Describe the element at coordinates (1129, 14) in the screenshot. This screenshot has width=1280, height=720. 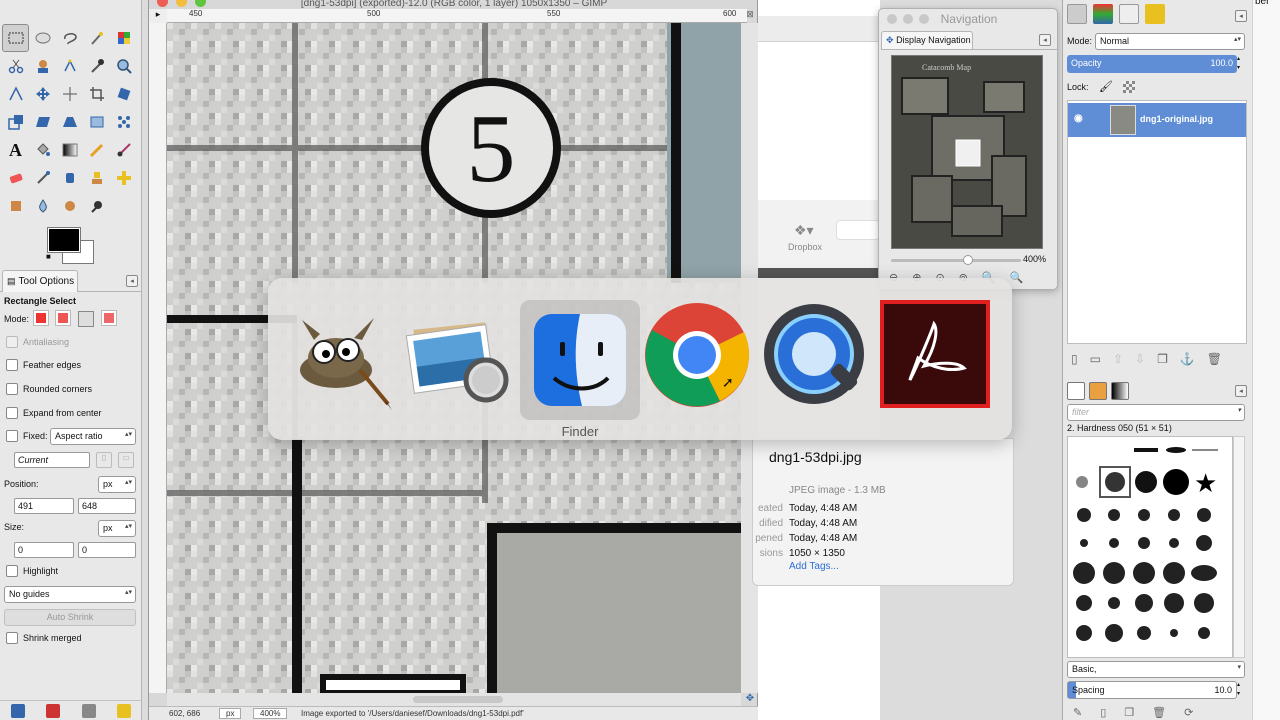
I see `paths-tab-icon` at that location.